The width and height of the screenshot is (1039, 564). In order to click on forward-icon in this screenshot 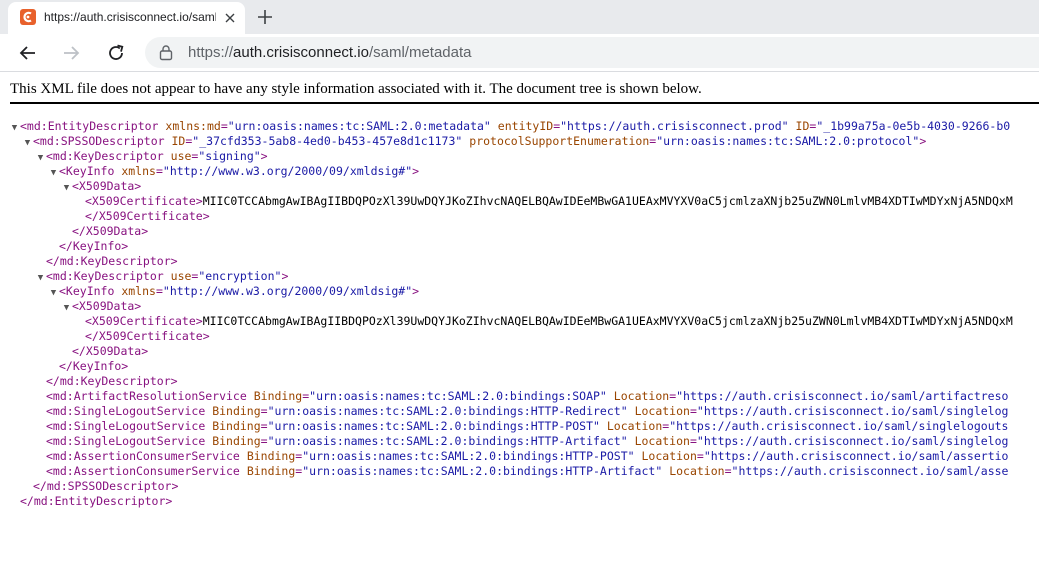, I will do `click(71, 53)`.